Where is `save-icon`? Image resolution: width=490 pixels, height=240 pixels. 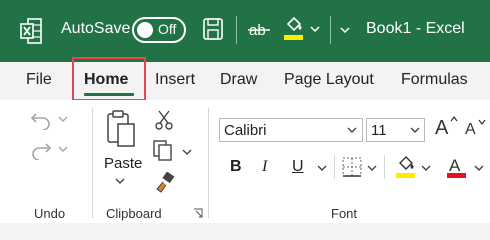 save-icon is located at coordinates (213, 29).